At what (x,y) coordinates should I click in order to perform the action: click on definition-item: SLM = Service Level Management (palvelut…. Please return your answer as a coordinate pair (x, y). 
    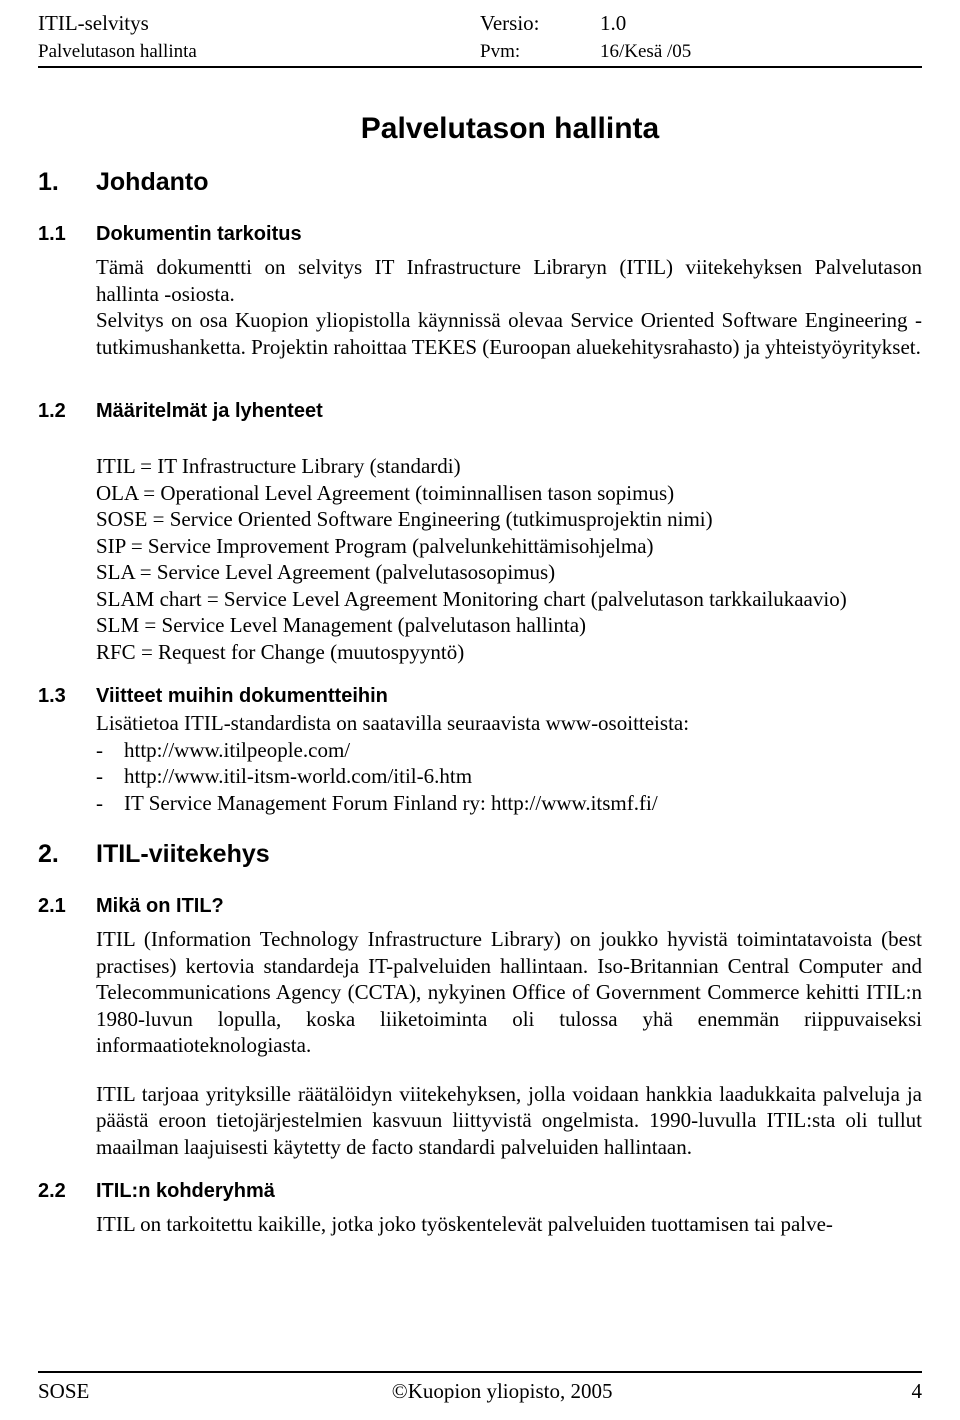
    Looking at the image, I should click on (341, 625).